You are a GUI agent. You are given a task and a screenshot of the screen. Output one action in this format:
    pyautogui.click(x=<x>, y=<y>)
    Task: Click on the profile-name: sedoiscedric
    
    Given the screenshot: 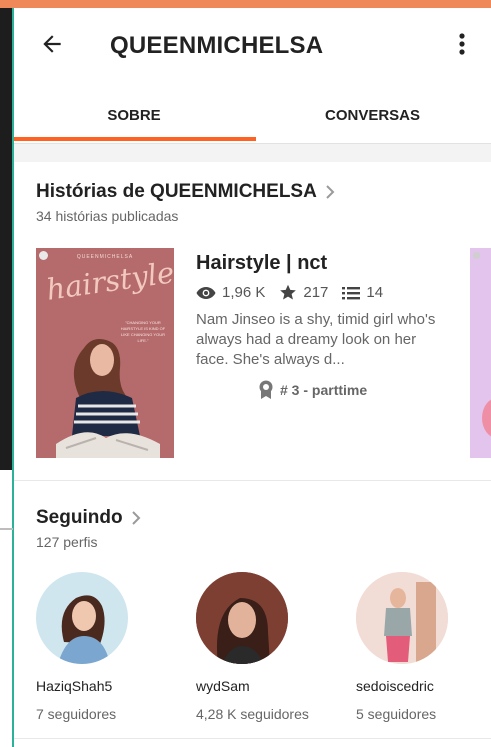 What is the action you would take?
    pyautogui.click(x=395, y=686)
    